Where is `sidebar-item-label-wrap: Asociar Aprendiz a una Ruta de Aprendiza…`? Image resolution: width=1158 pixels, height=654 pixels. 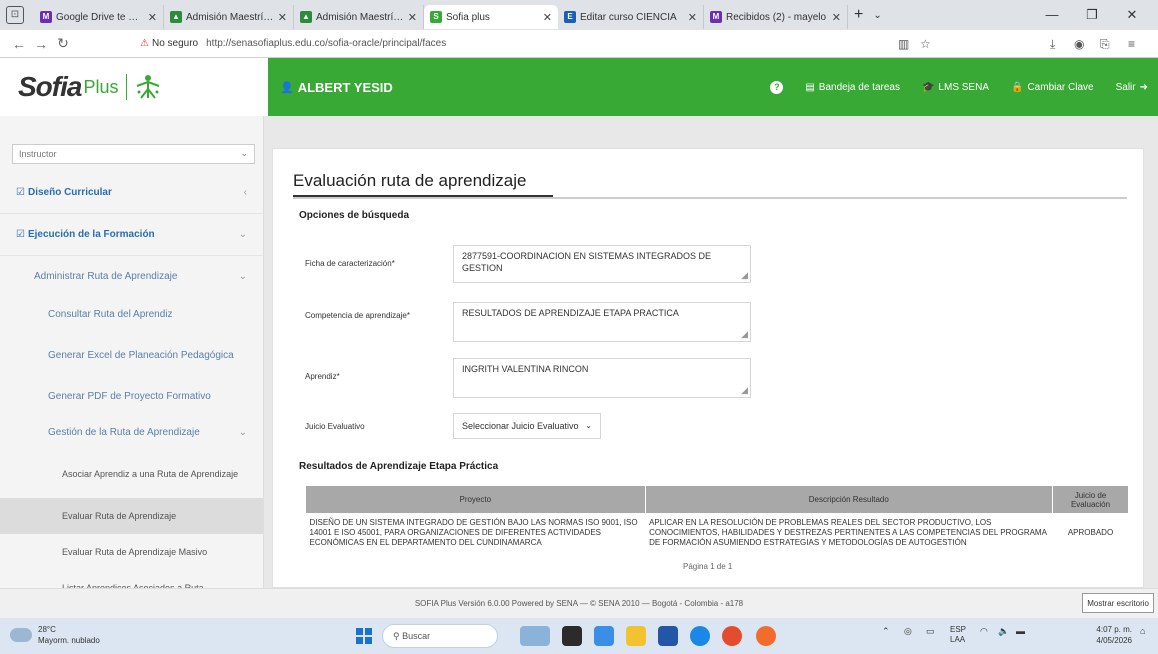
sidebar-item-label-wrap: Asociar Aprendiz a una Ruta de Aprendiza… is located at coordinates (150, 474).